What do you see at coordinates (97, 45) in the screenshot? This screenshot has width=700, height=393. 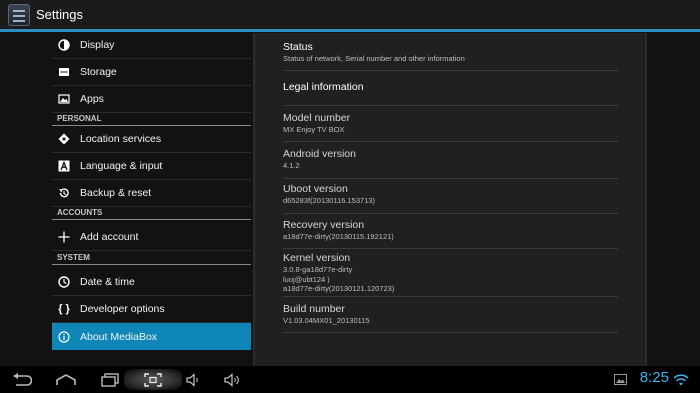 I see `nav-item-label: Display` at bounding box center [97, 45].